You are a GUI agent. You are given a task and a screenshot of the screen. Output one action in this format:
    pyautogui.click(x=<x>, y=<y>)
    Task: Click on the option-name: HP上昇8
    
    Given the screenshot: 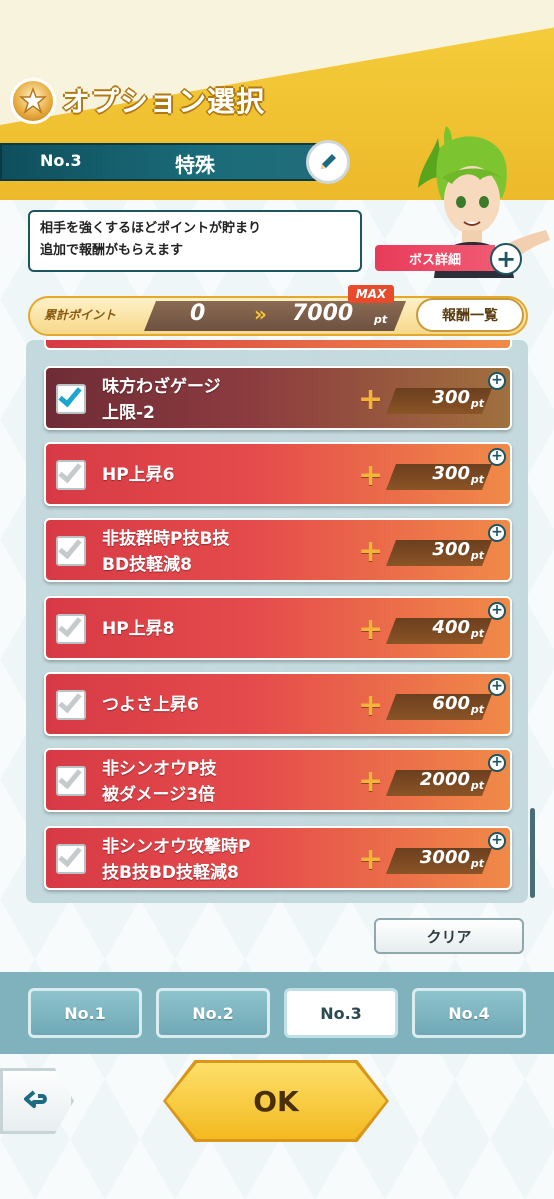 What is the action you would take?
    pyautogui.click(x=222, y=629)
    